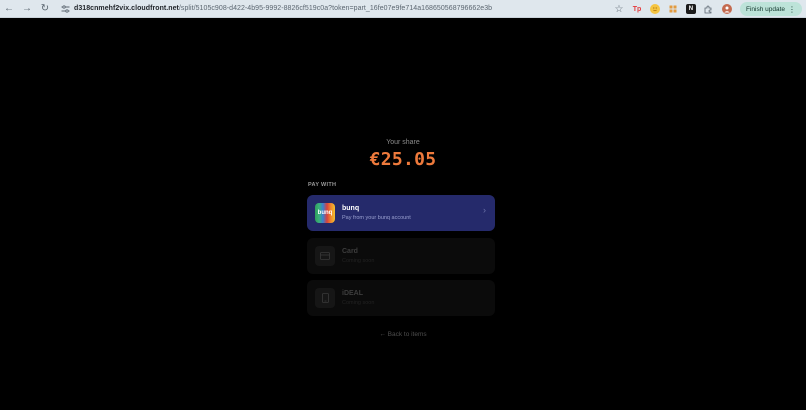  Describe the element at coordinates (726, 9) in the screenshot. I see `profile-avatar-icon` at that location.